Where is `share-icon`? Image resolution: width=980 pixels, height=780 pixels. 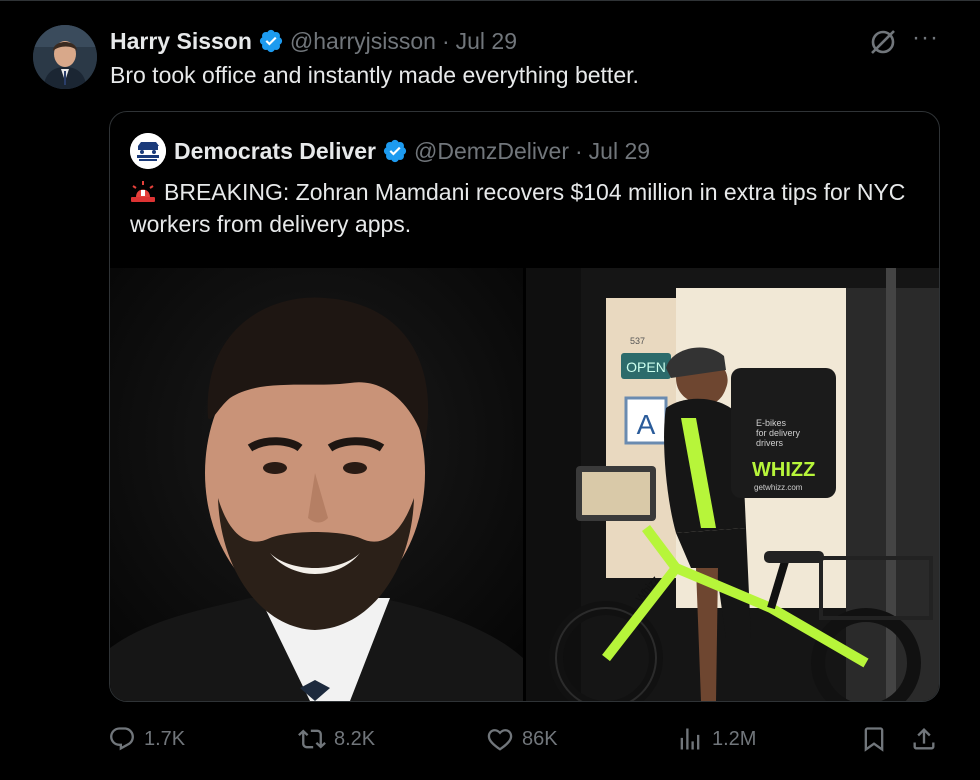
share-icon is located at coordinates (924, 739).